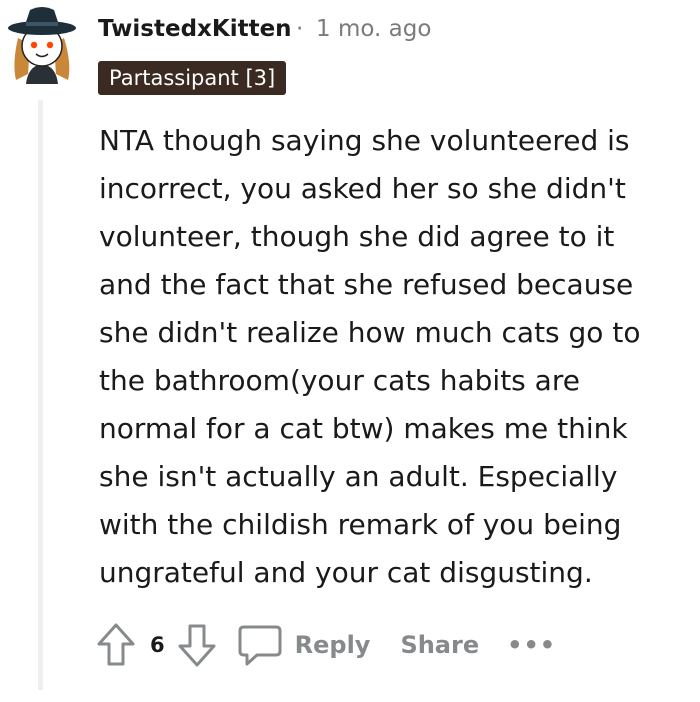 This screenshot has width=700, height=702. What do you see at coordinates (260, 645) in the screenshot?
I see `speech-bubble-icon` at bounding box center [260, 645].